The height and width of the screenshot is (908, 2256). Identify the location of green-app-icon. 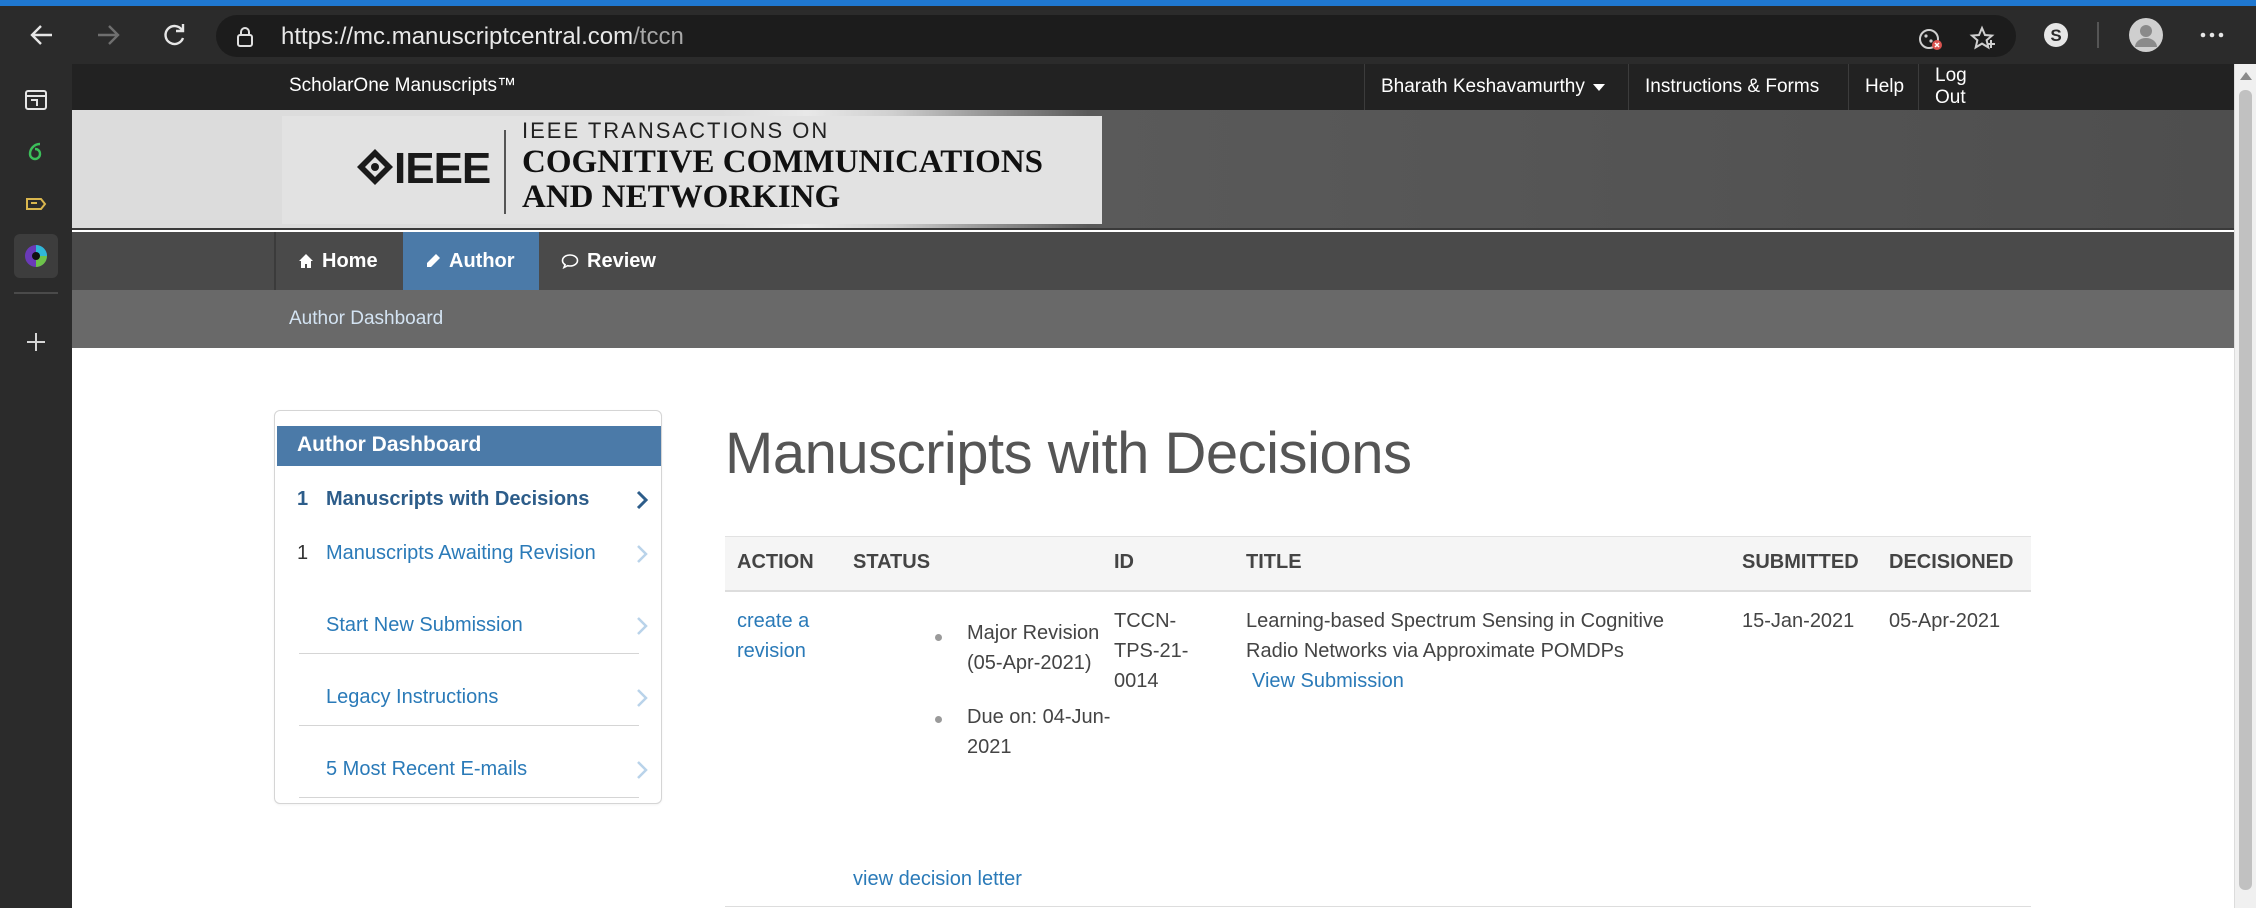
(35, 151).